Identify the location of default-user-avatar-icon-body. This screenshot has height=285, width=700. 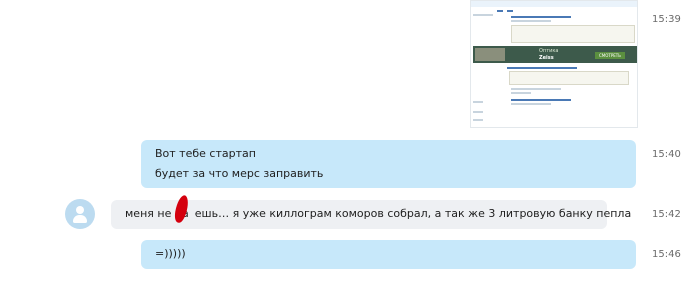
(80, 219).